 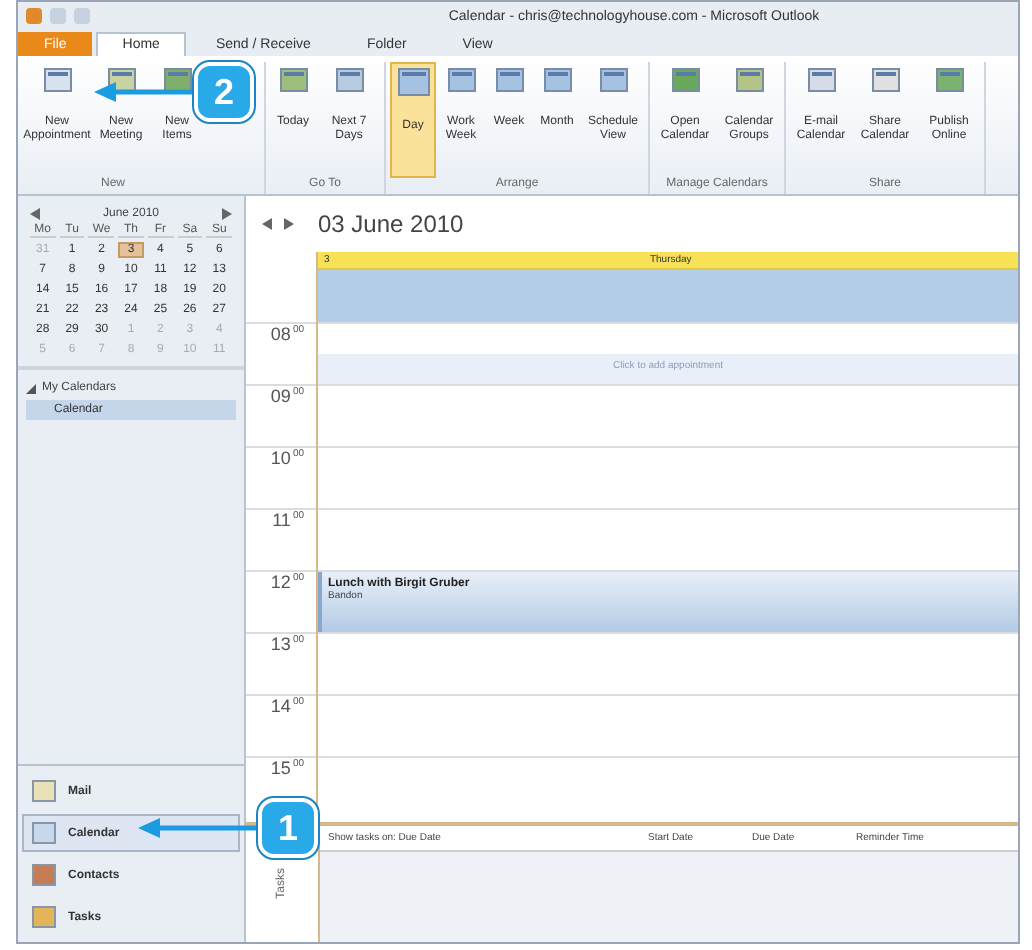 I want to click on hour-label: 13, so click(x=280, y=644).